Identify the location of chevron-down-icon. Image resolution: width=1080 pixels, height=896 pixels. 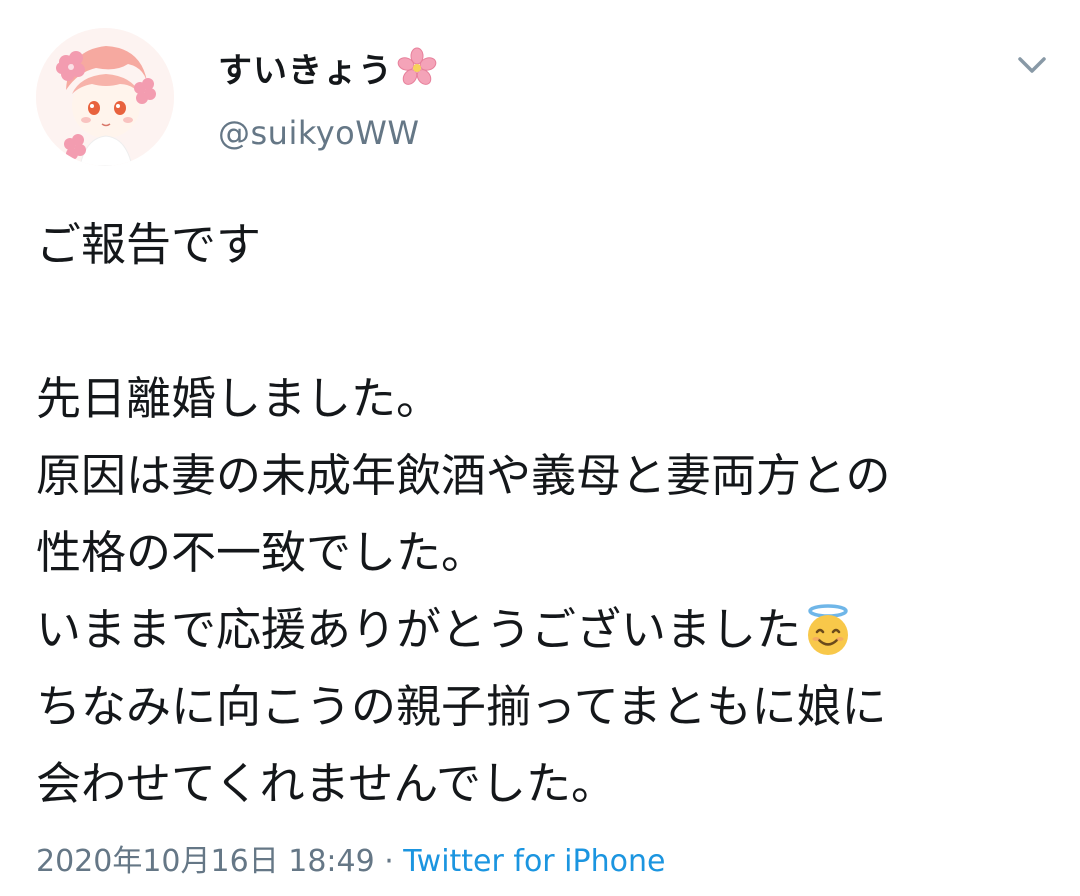
(1032, 64).